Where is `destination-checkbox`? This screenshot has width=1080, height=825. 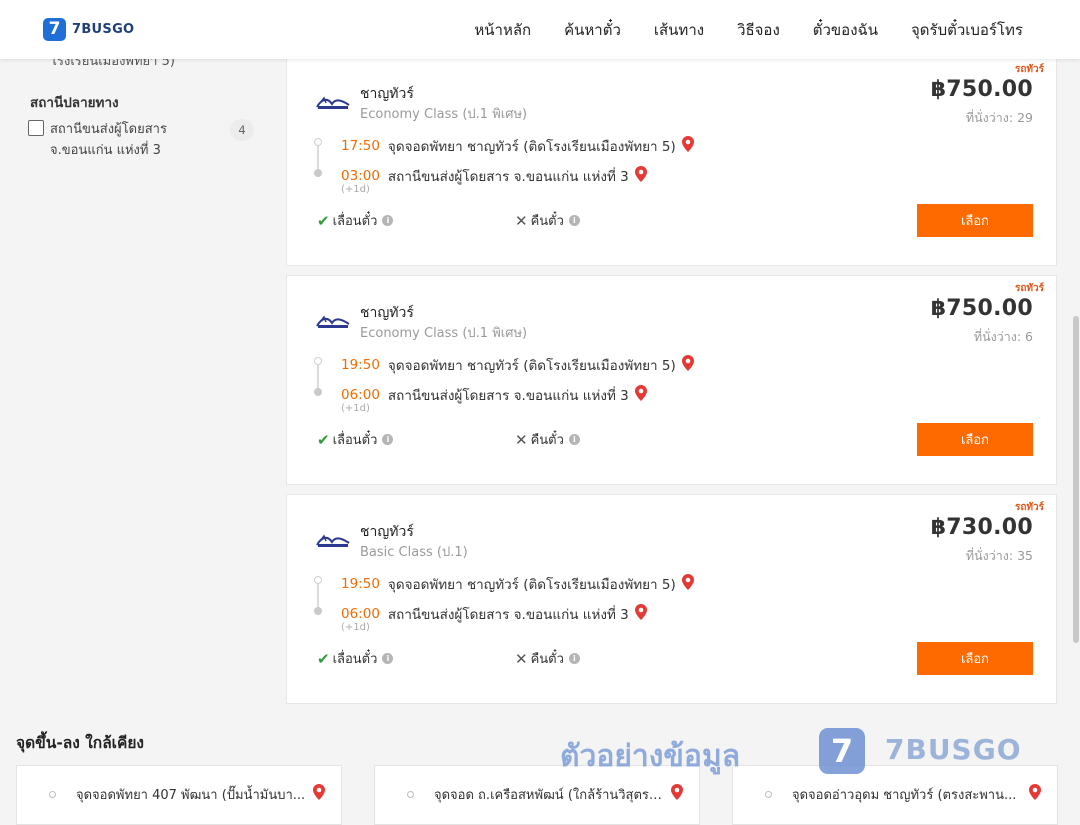 destination-checkbox is located at coordinates (36, 128).